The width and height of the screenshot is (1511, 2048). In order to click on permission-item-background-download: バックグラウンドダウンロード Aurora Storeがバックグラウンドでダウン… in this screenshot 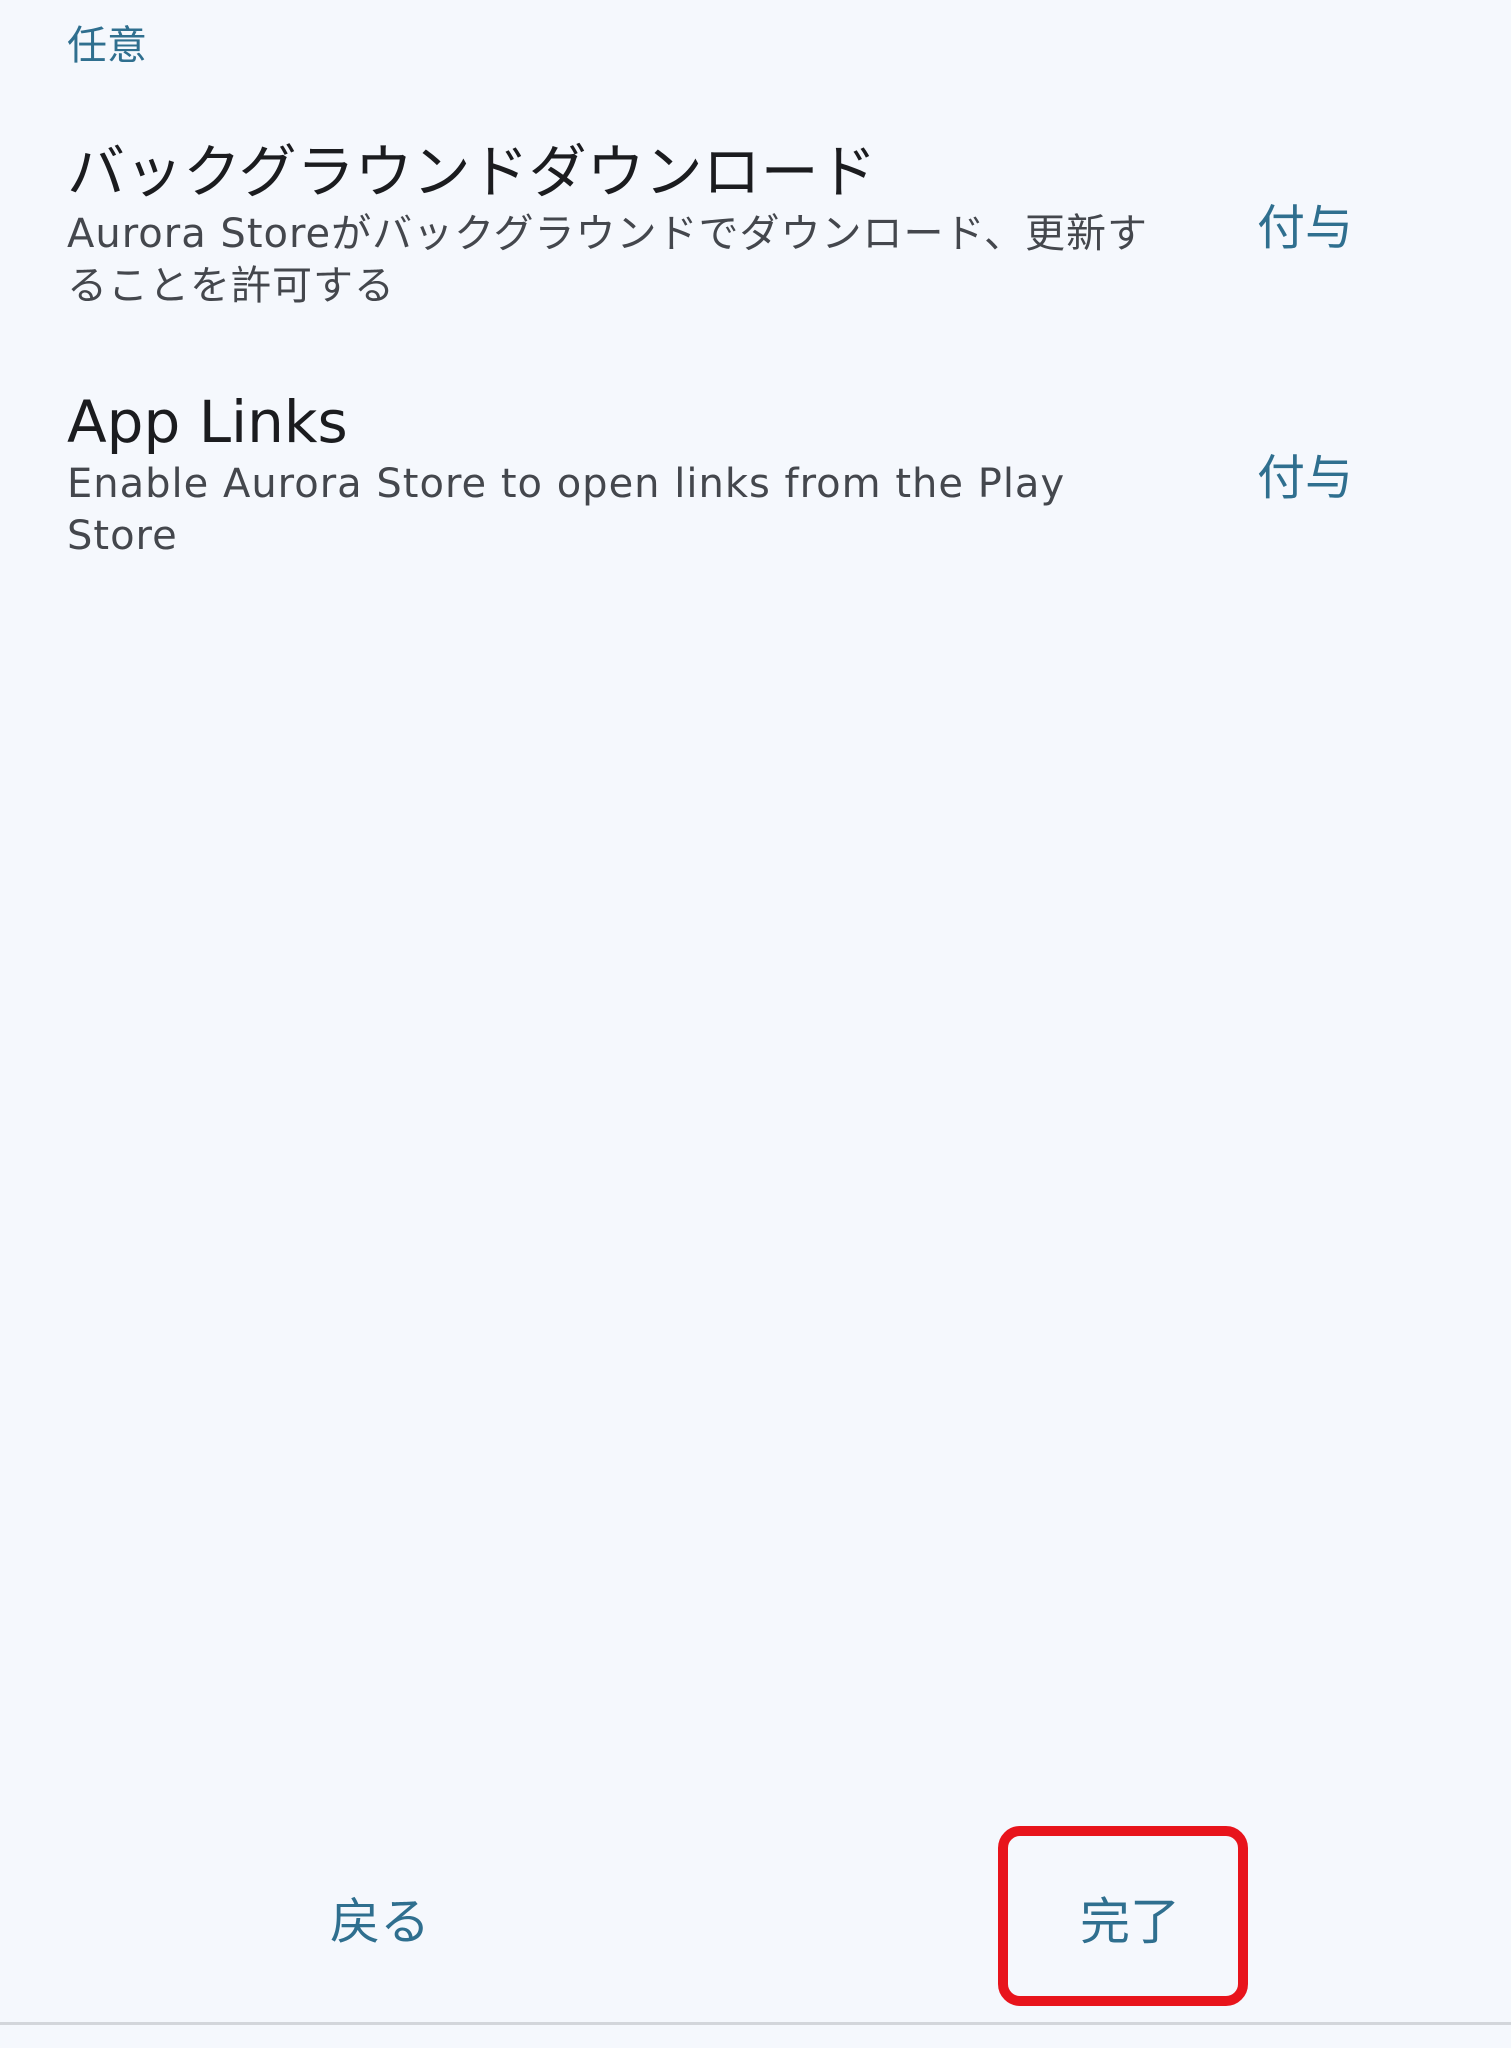, I will do `click(757, 224)`.